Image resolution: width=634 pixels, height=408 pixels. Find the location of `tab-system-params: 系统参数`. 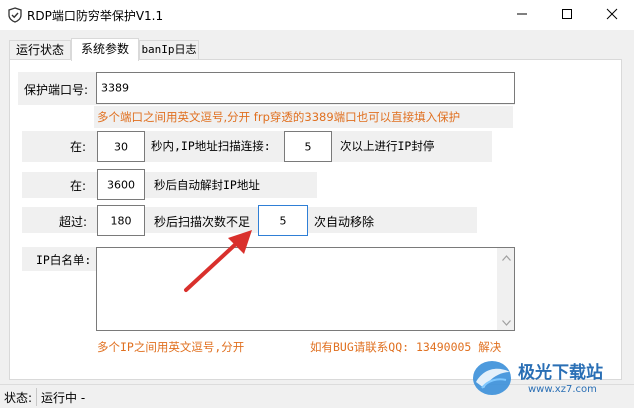

tab-system-params: 系统参数 is located at coordinates (105, 49).